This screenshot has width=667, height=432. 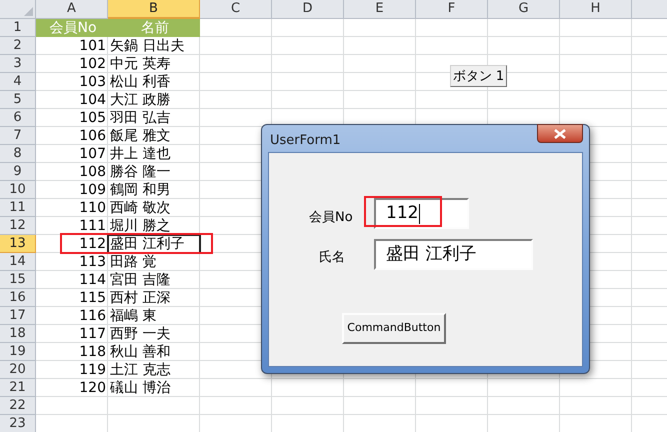 I want to click on table-cell-text: 勝谷 隆一, so click(x=140, y=172).